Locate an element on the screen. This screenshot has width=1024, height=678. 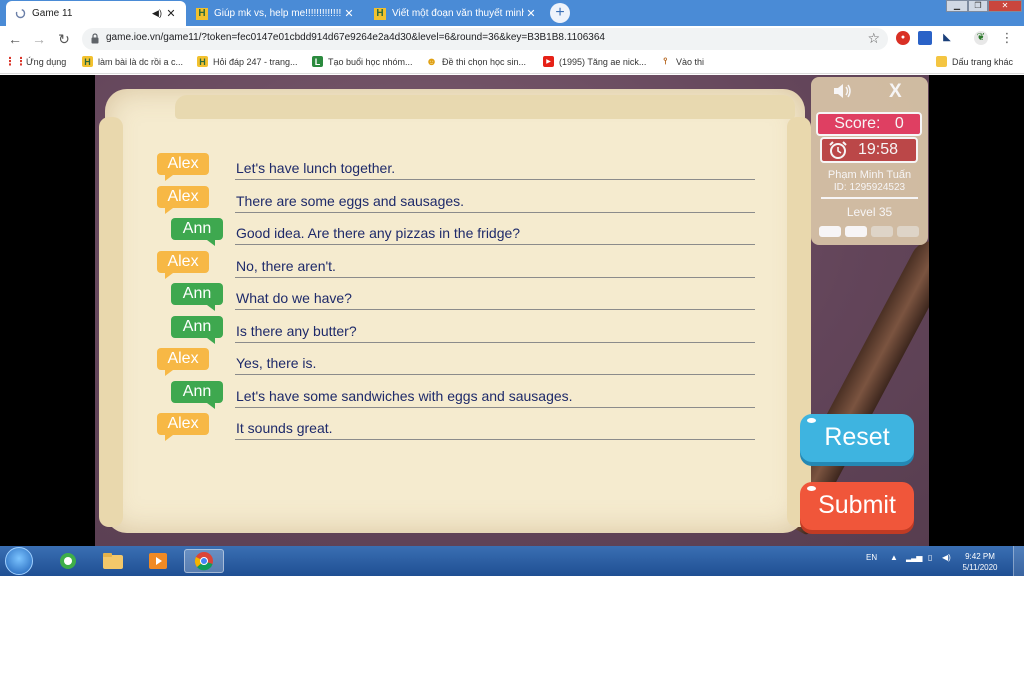
bookmark-star-icon: ☆ is located at coordinates (873, 38).